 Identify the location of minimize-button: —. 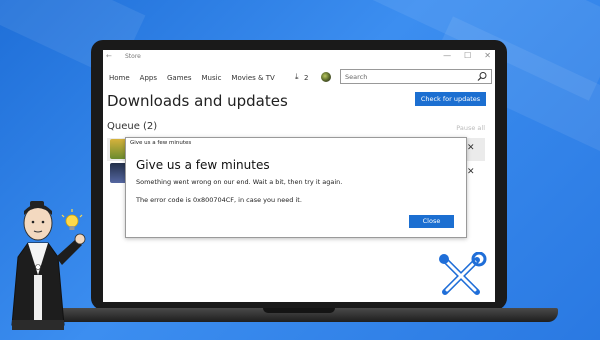
(447, 55).